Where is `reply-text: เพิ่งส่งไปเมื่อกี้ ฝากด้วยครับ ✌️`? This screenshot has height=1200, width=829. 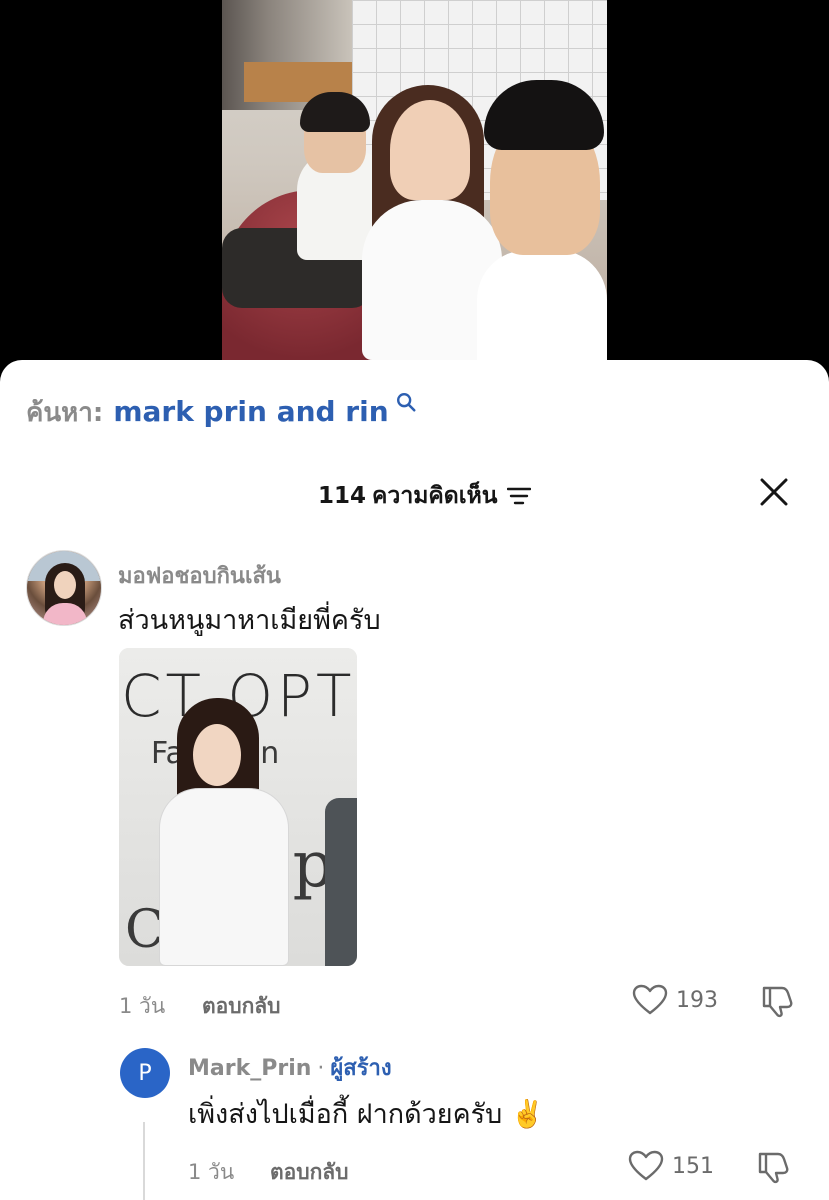
reply-text: เพิ่งส่งไปเมื่อกี้ ฝากด้วยครับ ✌️ is located at coordinates (366, 1114).